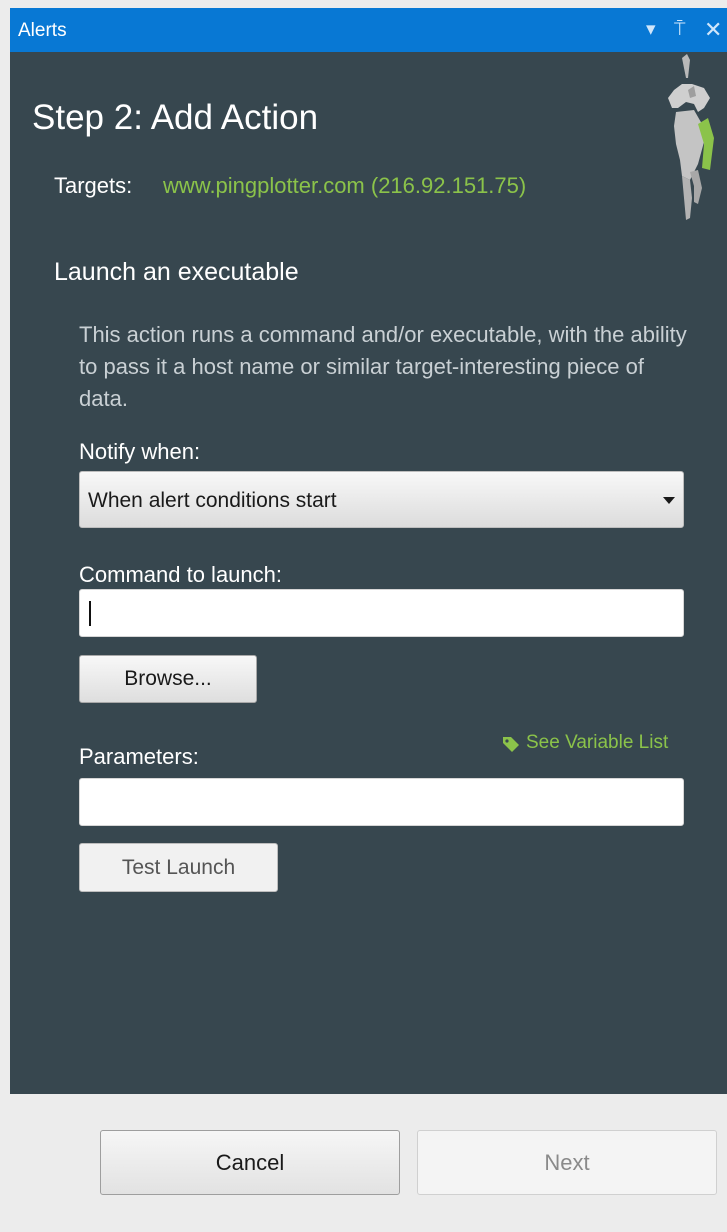  I want to click on text-cursor, so click(90, 613).